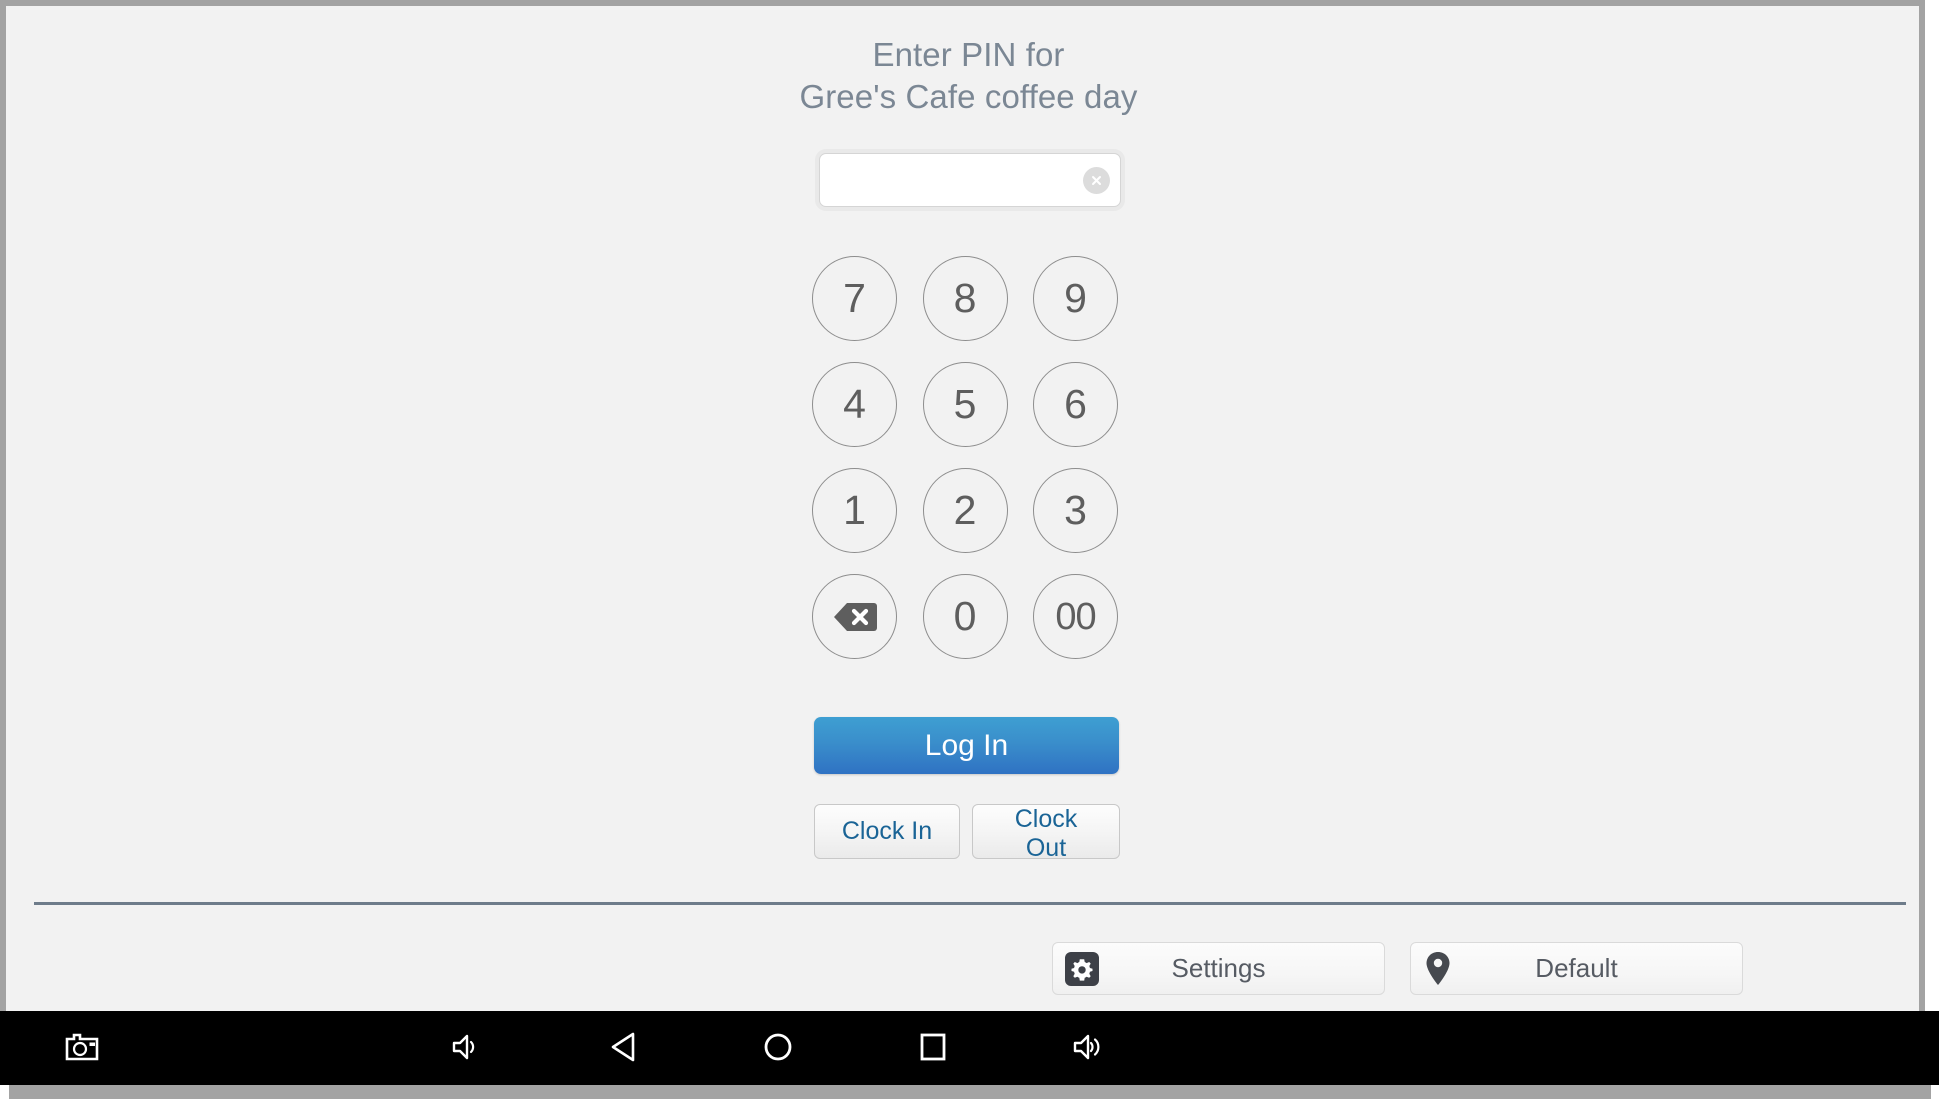 The width and height of the screenshot is (1939, 1099). I want to click on title-line-2: Gree's Cafe coffee day, so click(968, 96).